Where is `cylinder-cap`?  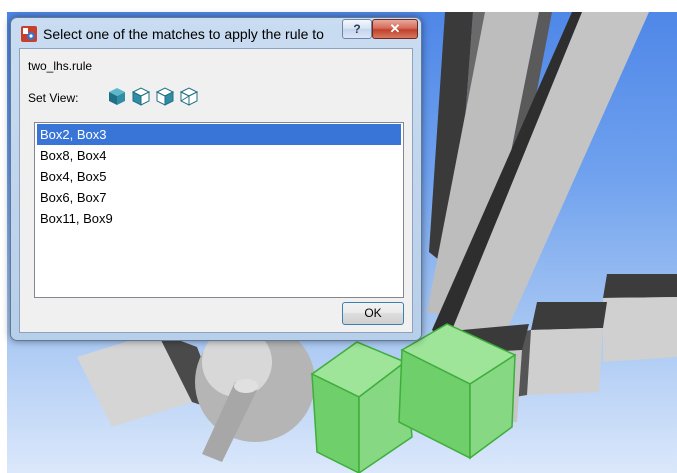 cylinder-cap is located at coordinates (246, 386).